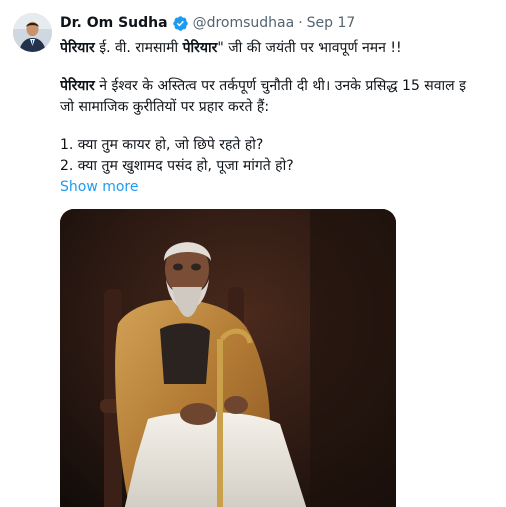  Describe the element at coordinates (180, 23) in the screenshot. I see `verified-badge-icon` at that location.